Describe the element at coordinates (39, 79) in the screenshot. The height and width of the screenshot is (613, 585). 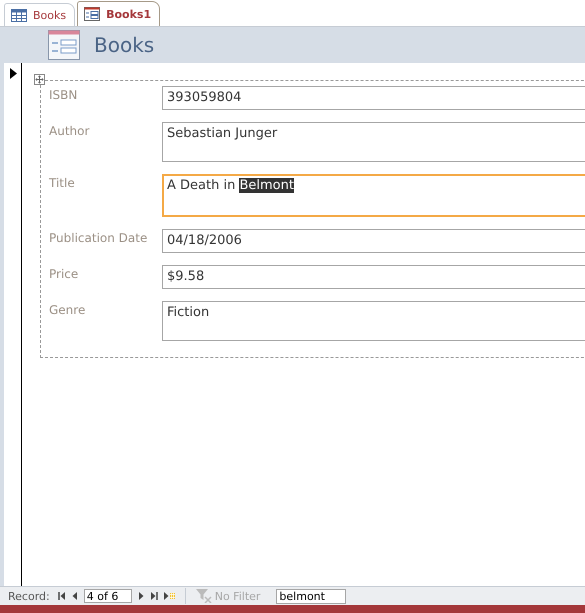
I see `move-handle-icon` at that location.